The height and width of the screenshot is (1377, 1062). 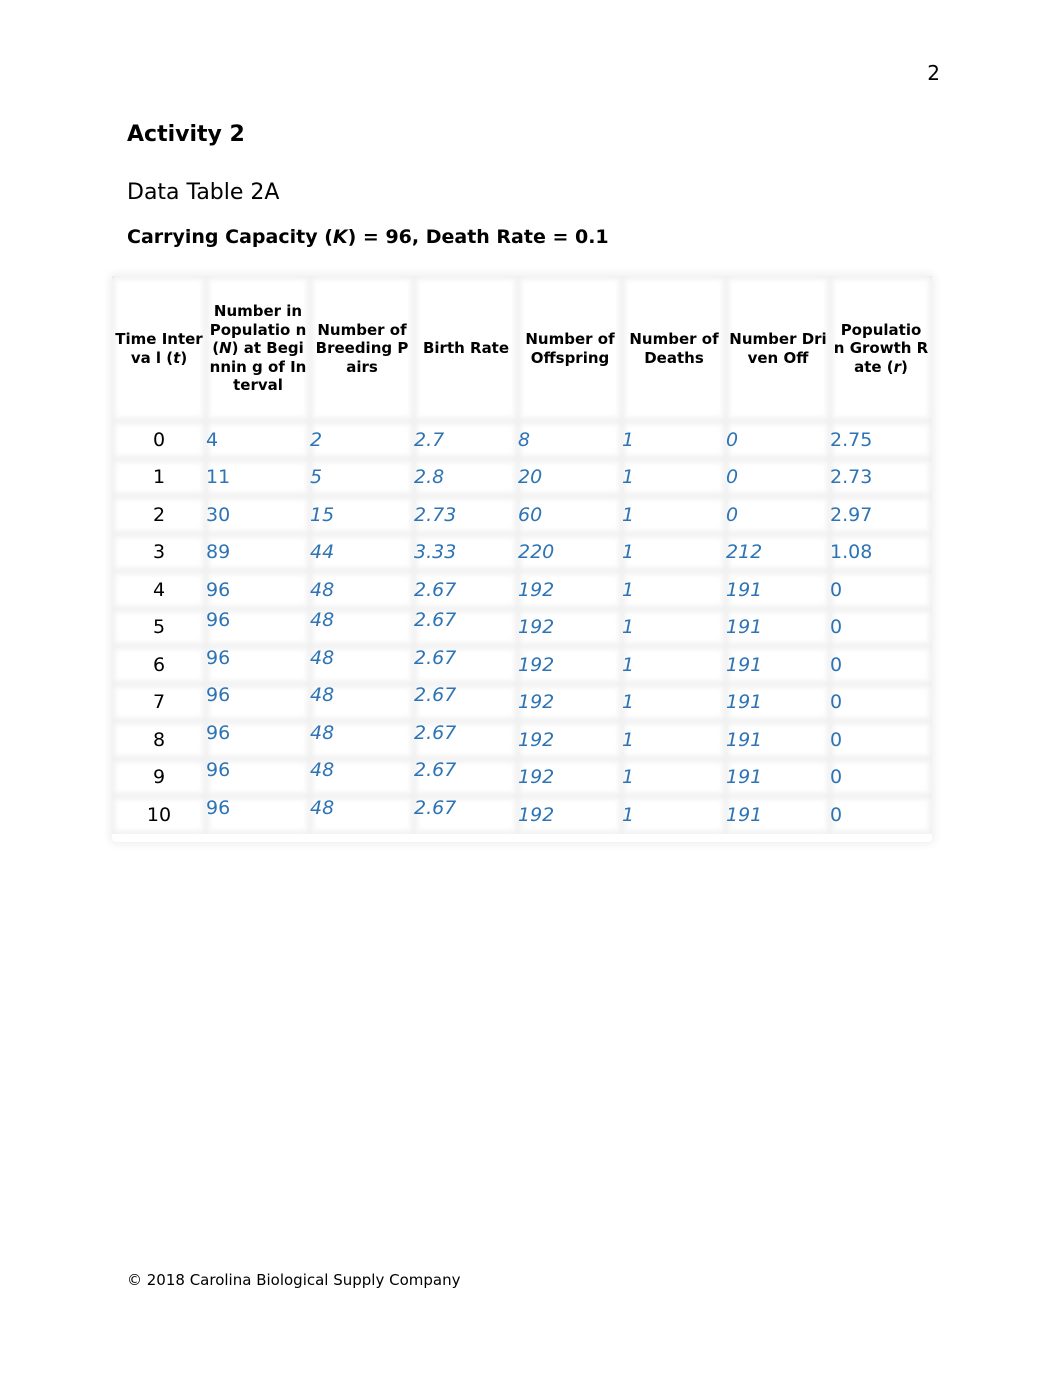 I want to click on cell-offspring: 8, so click(x=570, y=440).